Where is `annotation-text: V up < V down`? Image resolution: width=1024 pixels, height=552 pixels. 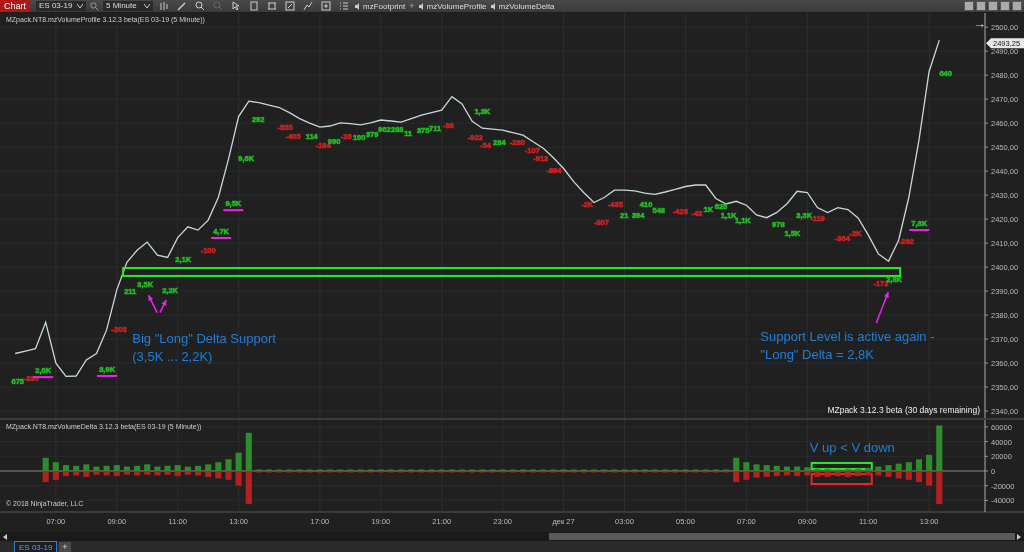 annotation-text: V up < V down is located at coordinates (852, 447).